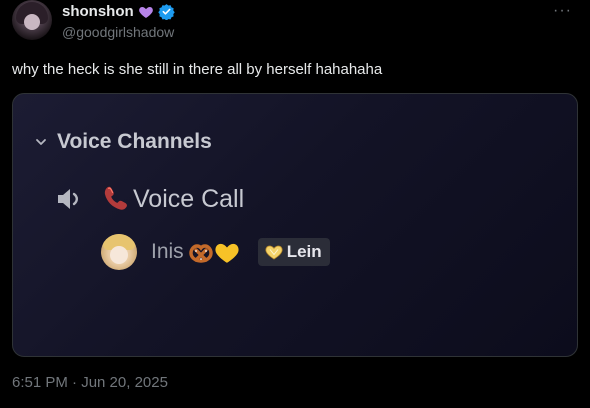 This screenshot has height=408, width=590. Describe the element at coordinates (167, 252) in the screenshot. I see `member-name: Inis` at that location.